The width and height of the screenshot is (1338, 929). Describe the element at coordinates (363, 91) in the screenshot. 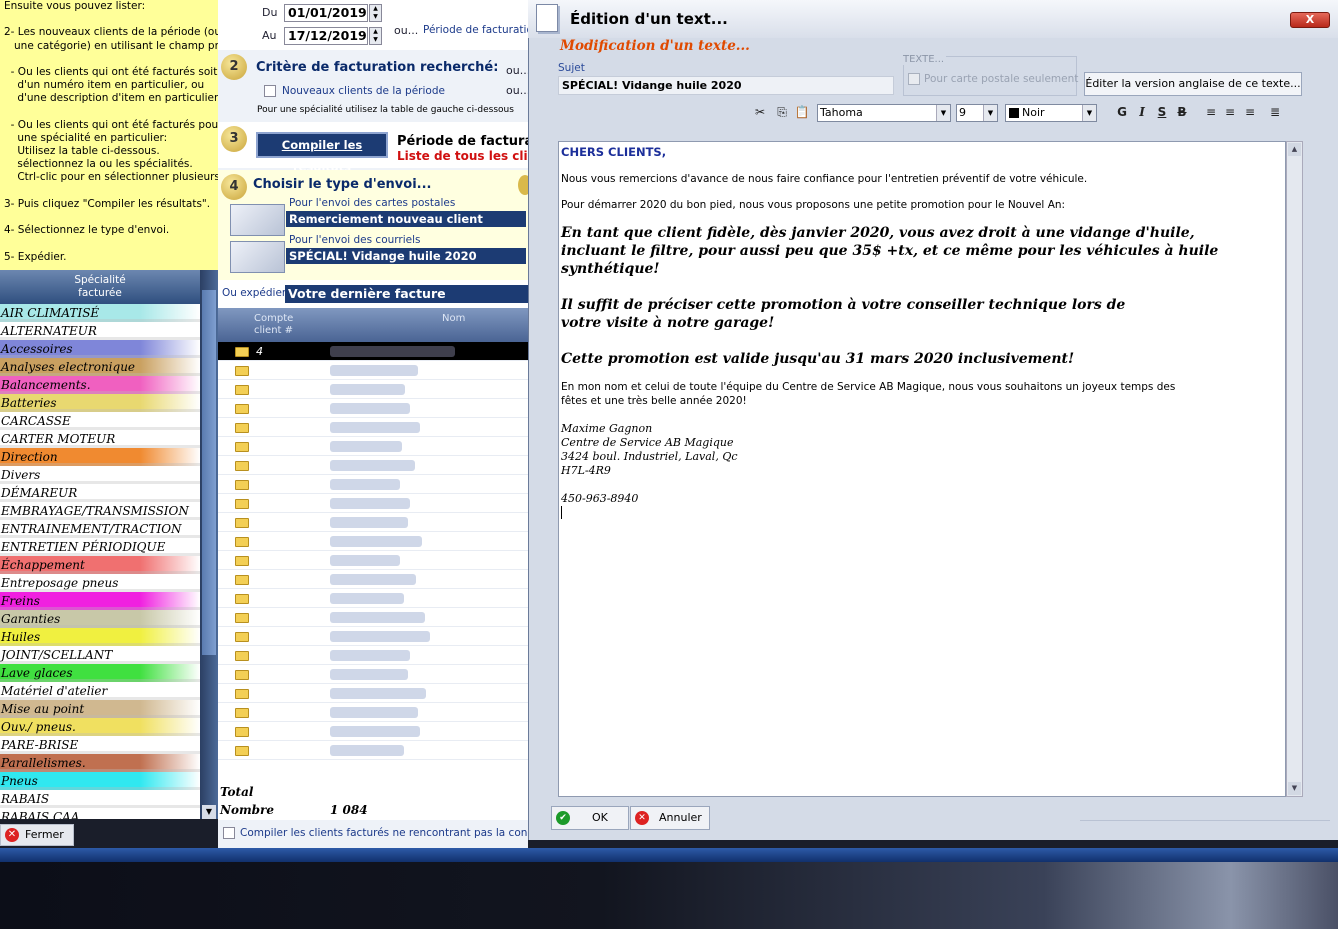

I see `nouveaux-clients-label: Nouveaux clients de la période` at that location.